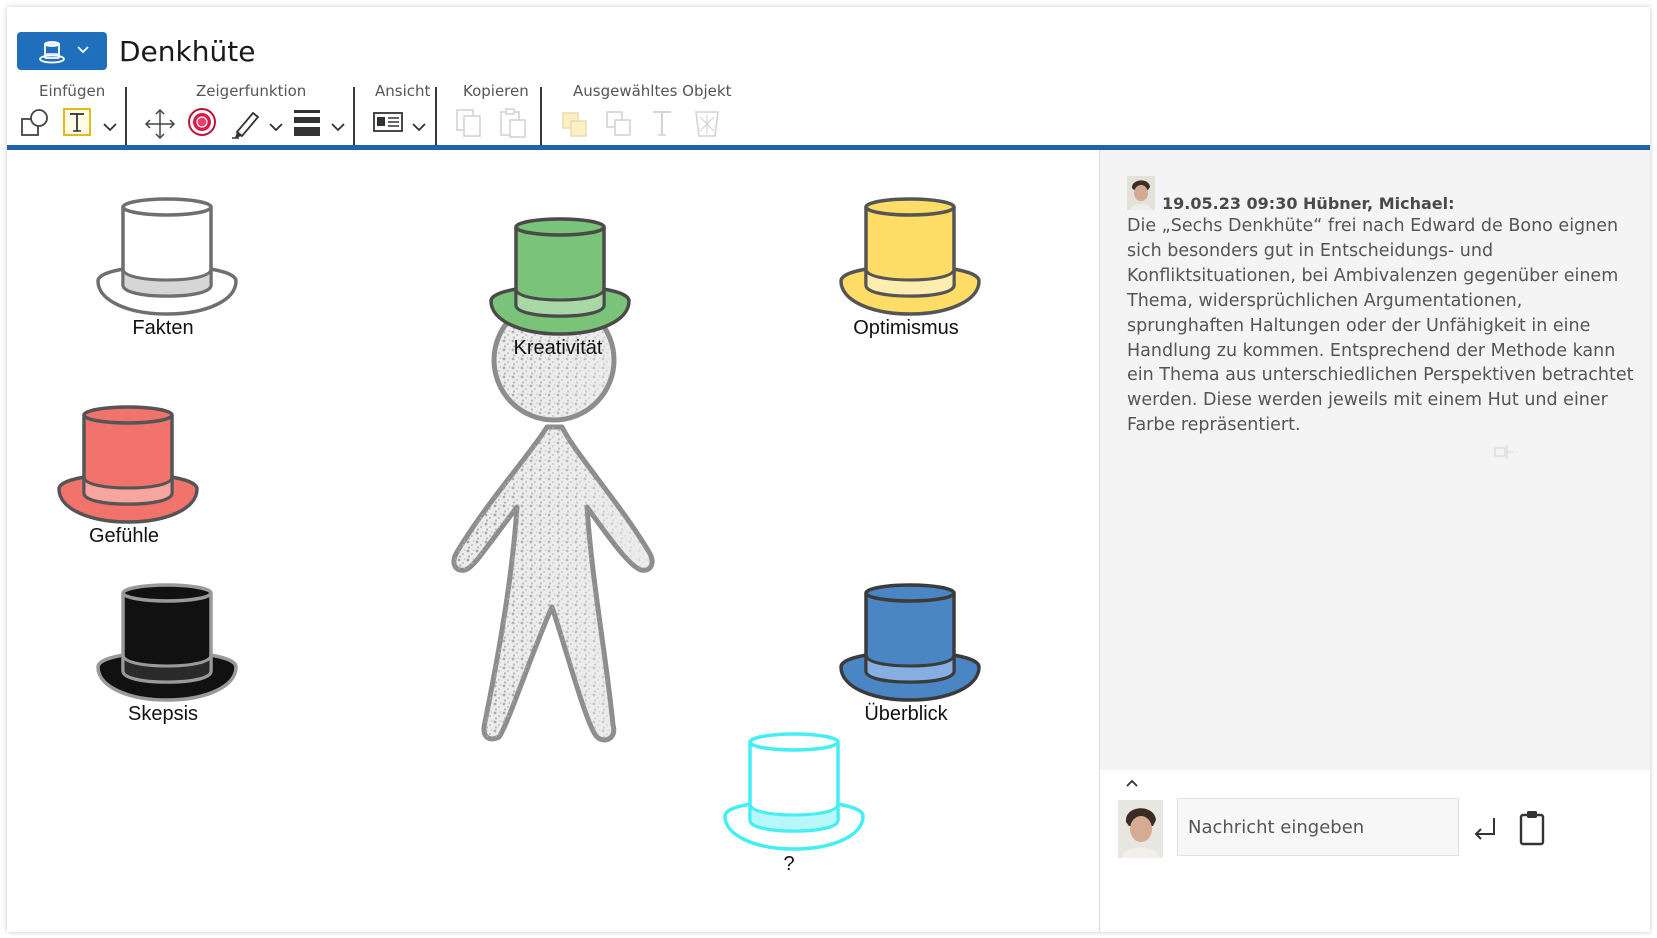 The image size is (1657, 938). What do you see at coordinates (553, 520) in the screenshot?
I see `person-figure` at bounding box center [553, 520].